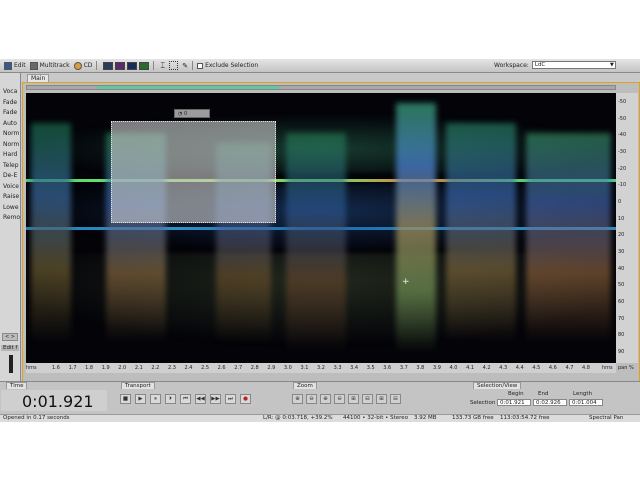 This screenshot has height=480, width=640. What do you see at coordinates (483, 403) in the screenshot?
I see `selection-row-label: Selection` at bounding box center [483, 403].